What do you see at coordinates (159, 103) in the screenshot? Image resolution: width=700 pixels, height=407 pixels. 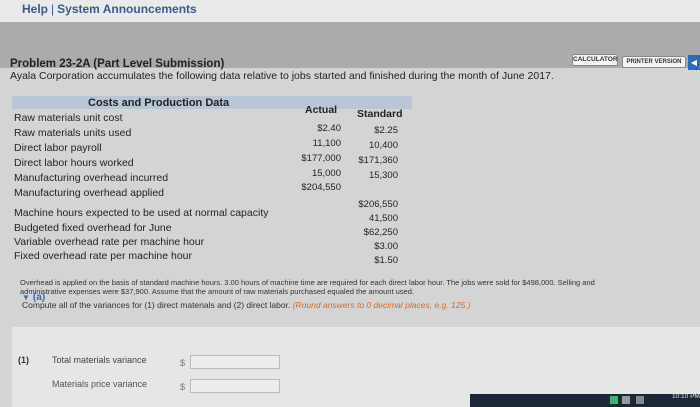 I see `table-header-label: Costs and Production Data` at bounding box center [159, 103].